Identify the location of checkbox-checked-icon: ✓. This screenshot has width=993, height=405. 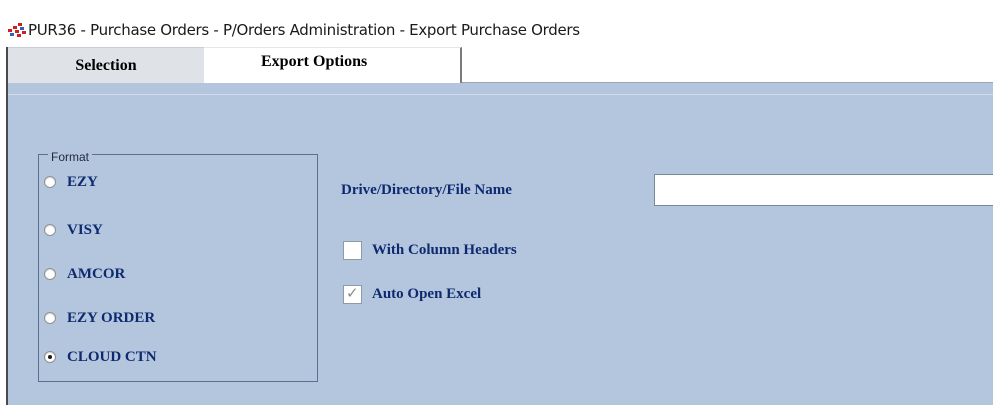
(352, 293).